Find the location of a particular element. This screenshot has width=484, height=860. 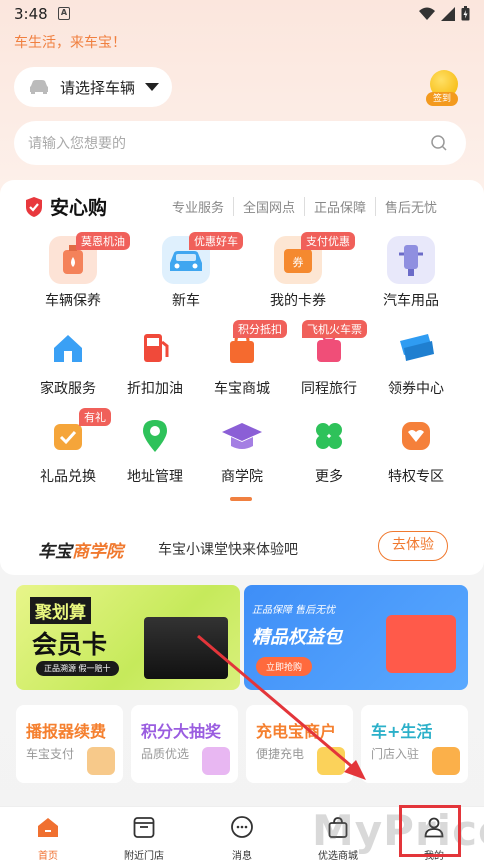

service-item-mall: 积分抵扣 车宝商城 is located at coordinates (242, 359).